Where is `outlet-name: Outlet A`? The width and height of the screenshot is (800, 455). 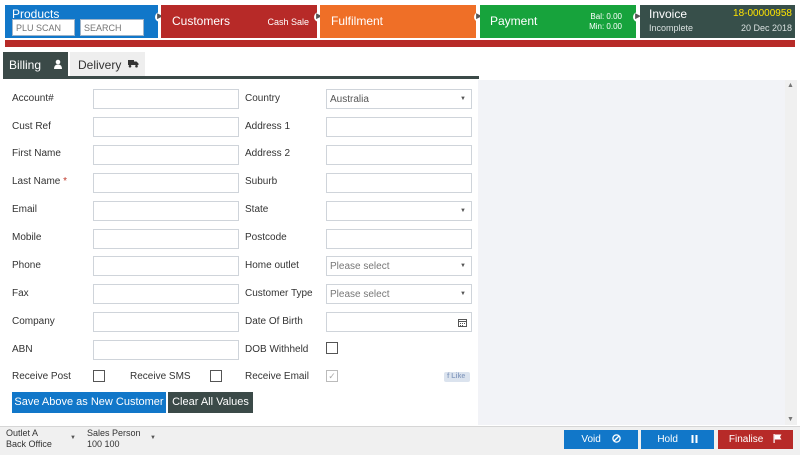
outlet-name: Outlet A is located at coordinates (22, 433).